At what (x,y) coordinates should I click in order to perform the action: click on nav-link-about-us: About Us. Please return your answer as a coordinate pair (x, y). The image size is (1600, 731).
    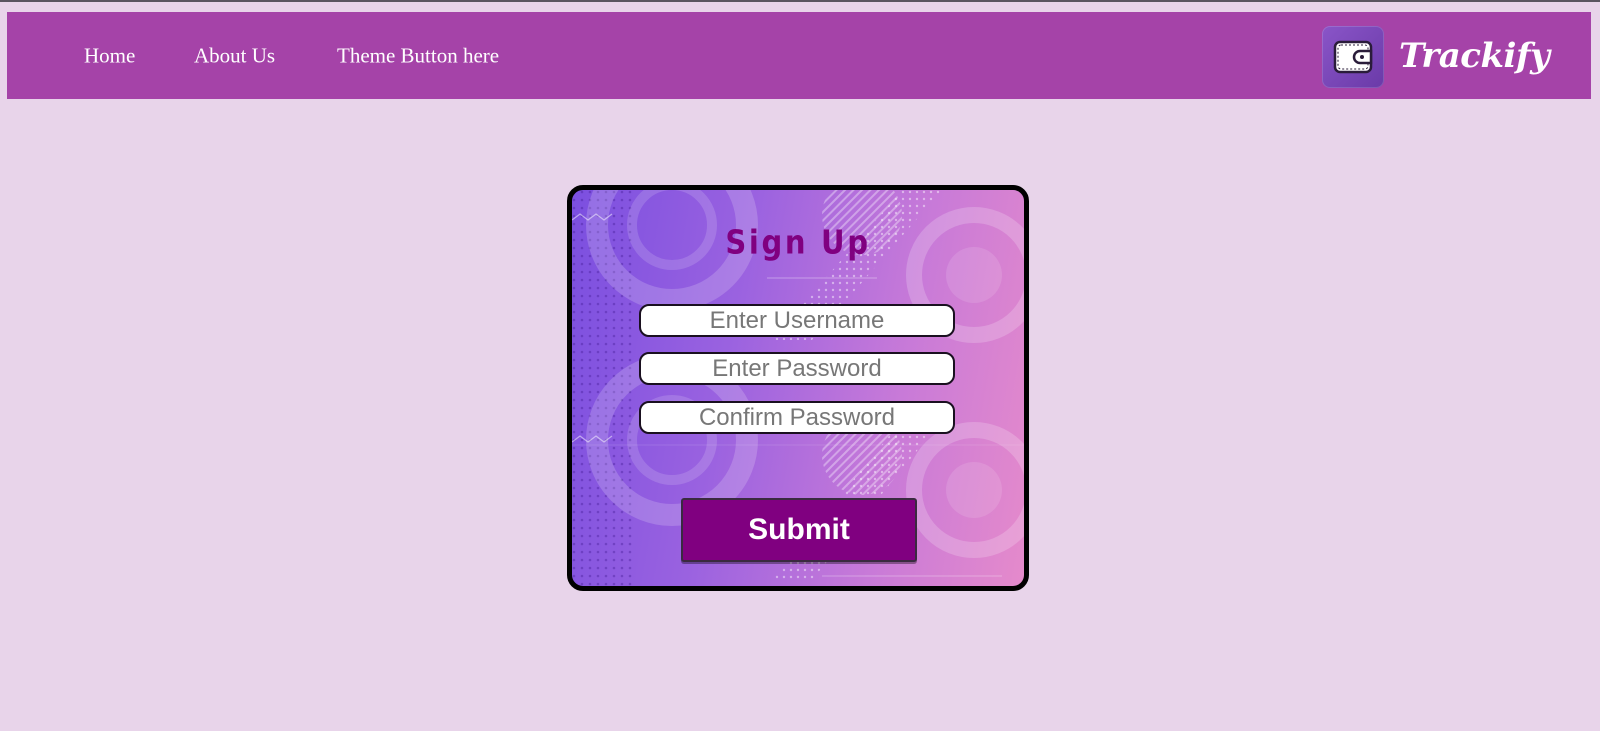
    Looking at the image, I should click on (234, 56).